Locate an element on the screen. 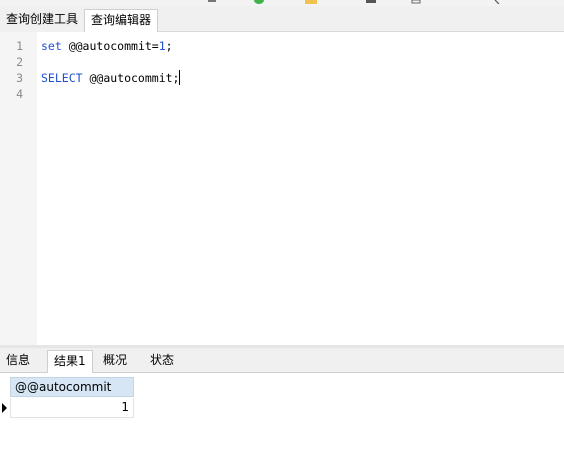 The height and width of the screenshot is (450, 564). text-caret is located at coordinates (180, 77).